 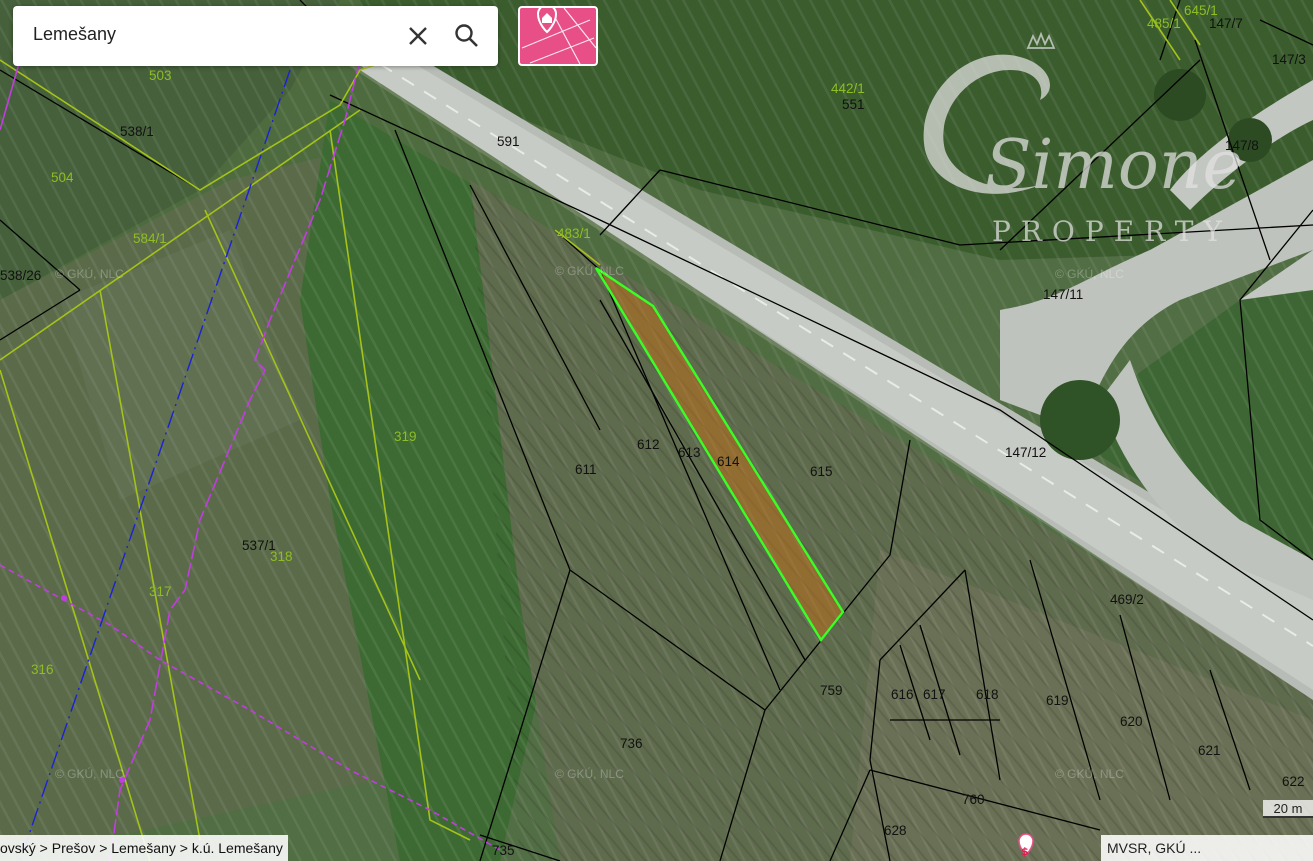 What do you see at coordinates (137, 131) in the screenshot?
I see `parcel-label: 538/1` at bounding box center [137, 131].